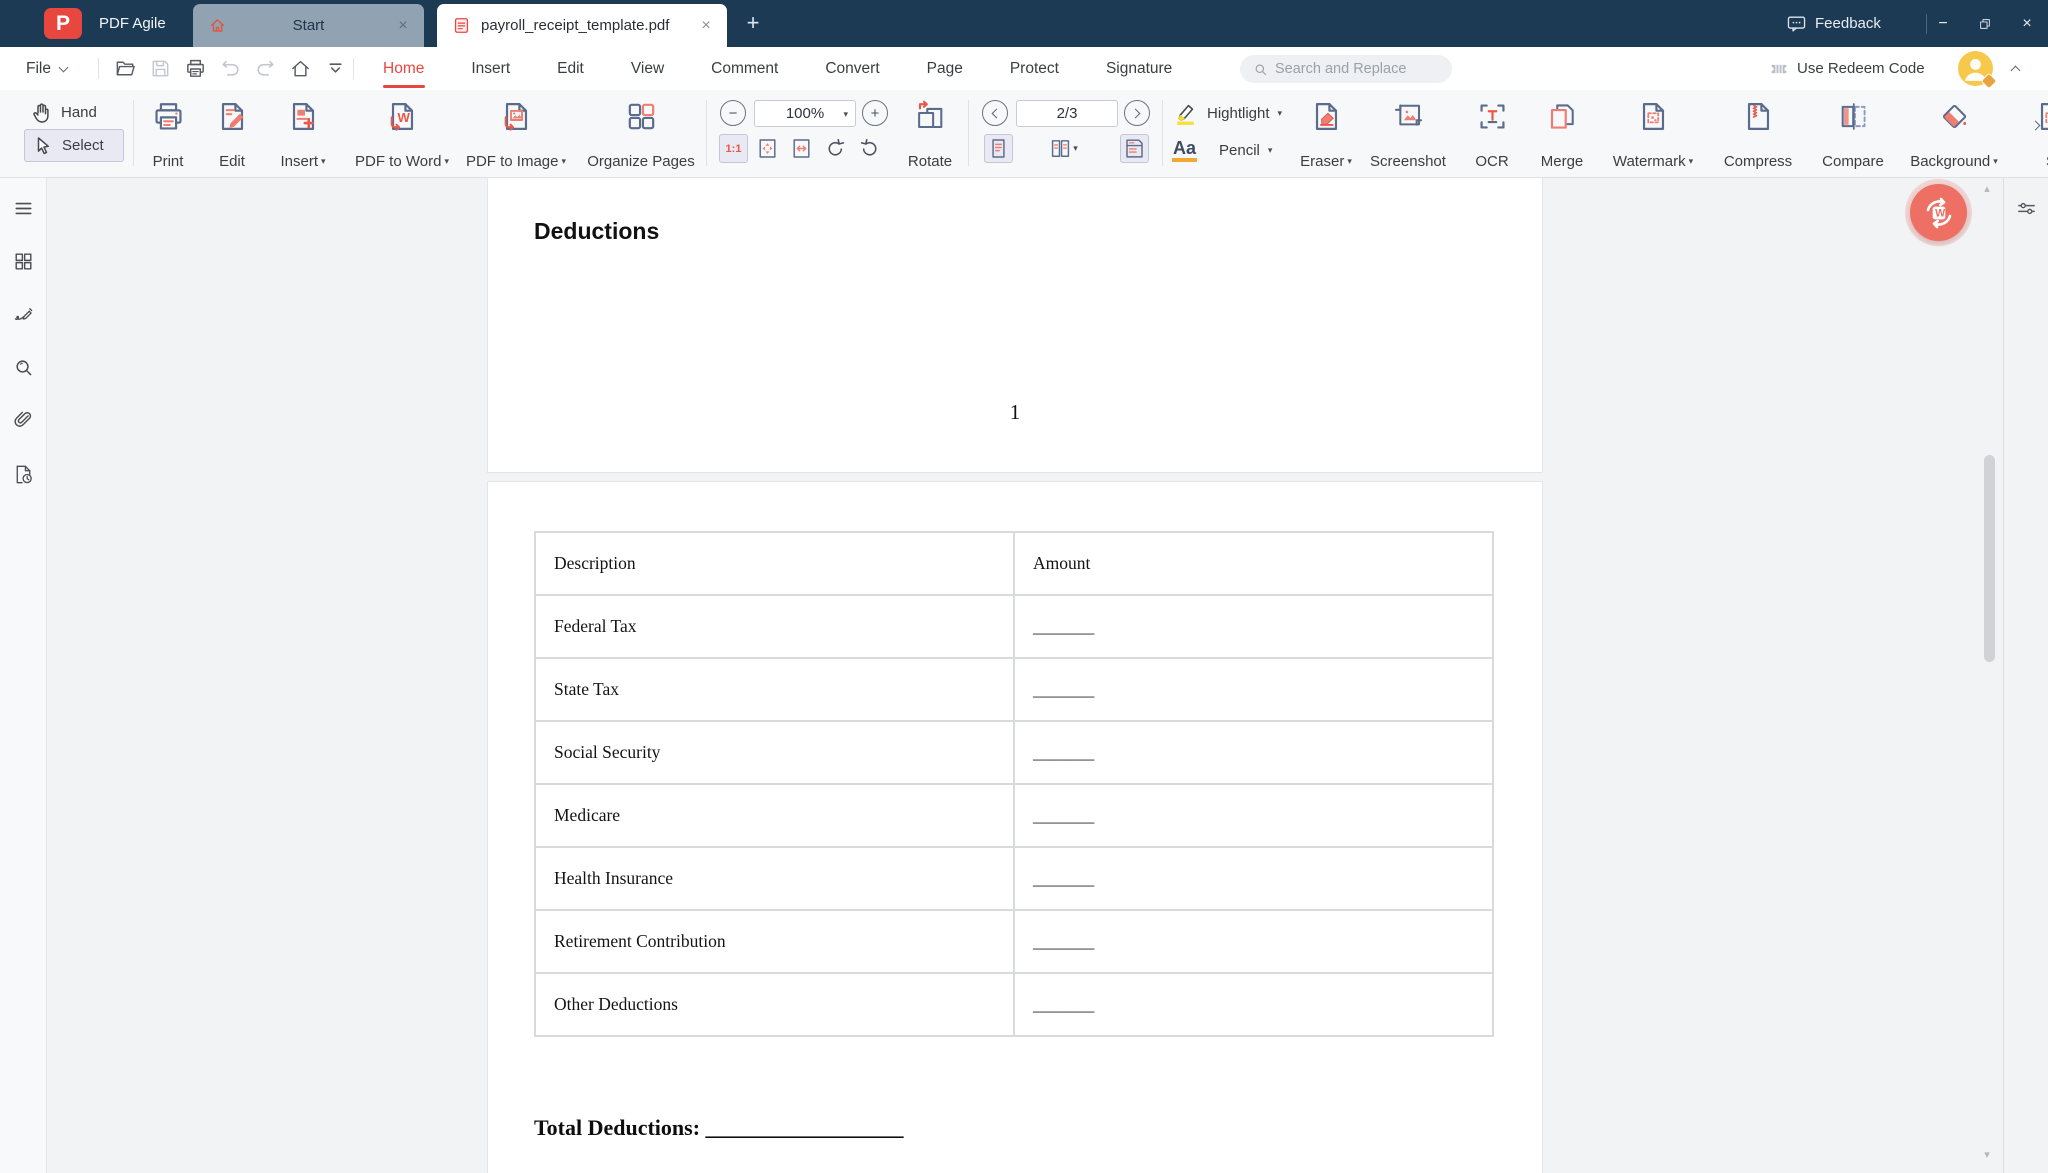 The image size is (2048, 1173). Describe the element at coordinates (733, 148) in the screenshot. I see `actual-size-button: 1:1` at that location.